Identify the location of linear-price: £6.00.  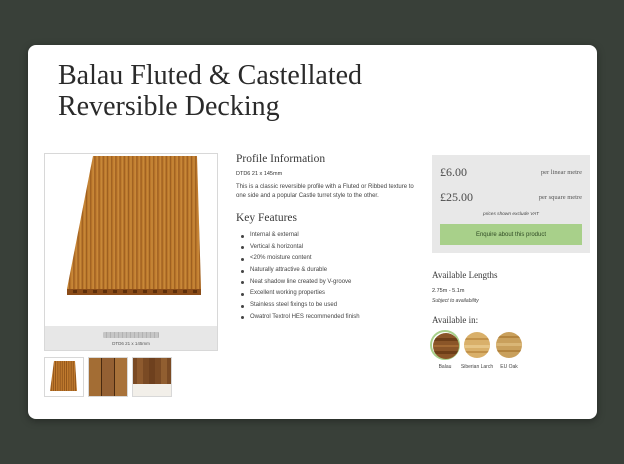
(453, 172).